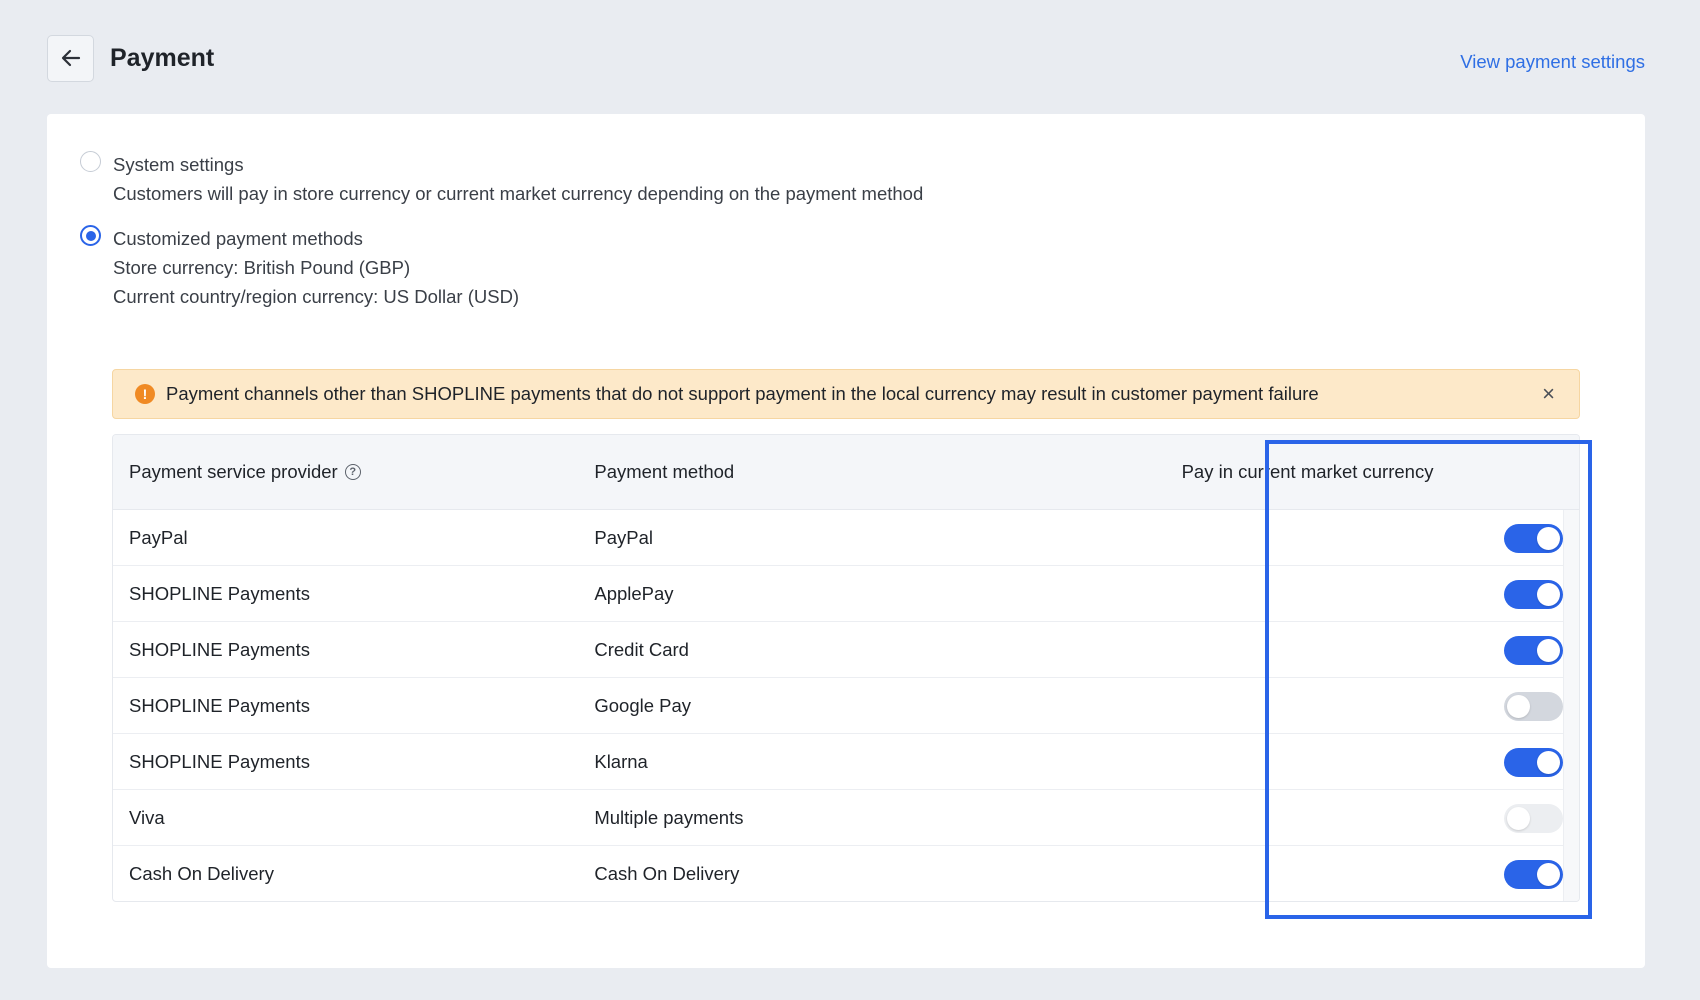  What do you see at coordinates (158, 537) in the screenshot?
I see `provider-cell: PayPal` at bounding box center [158, 537].